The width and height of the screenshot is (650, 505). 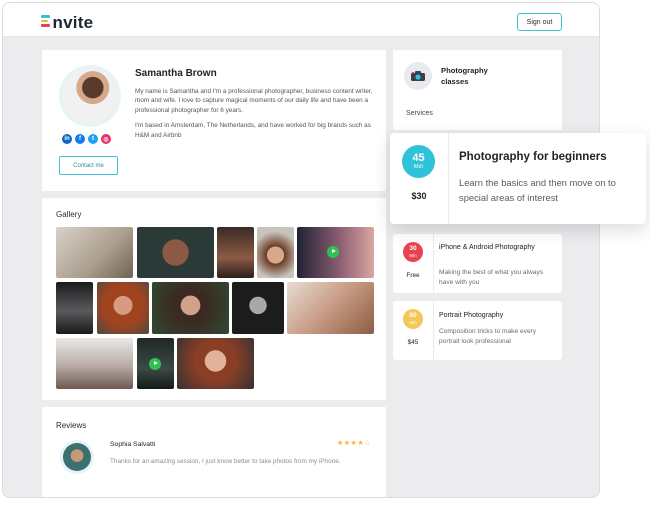 What do you see at coordinates (106, 139) in the screenshot?
I see `instagram-icon: ◎` at bounding box center [106, 139].